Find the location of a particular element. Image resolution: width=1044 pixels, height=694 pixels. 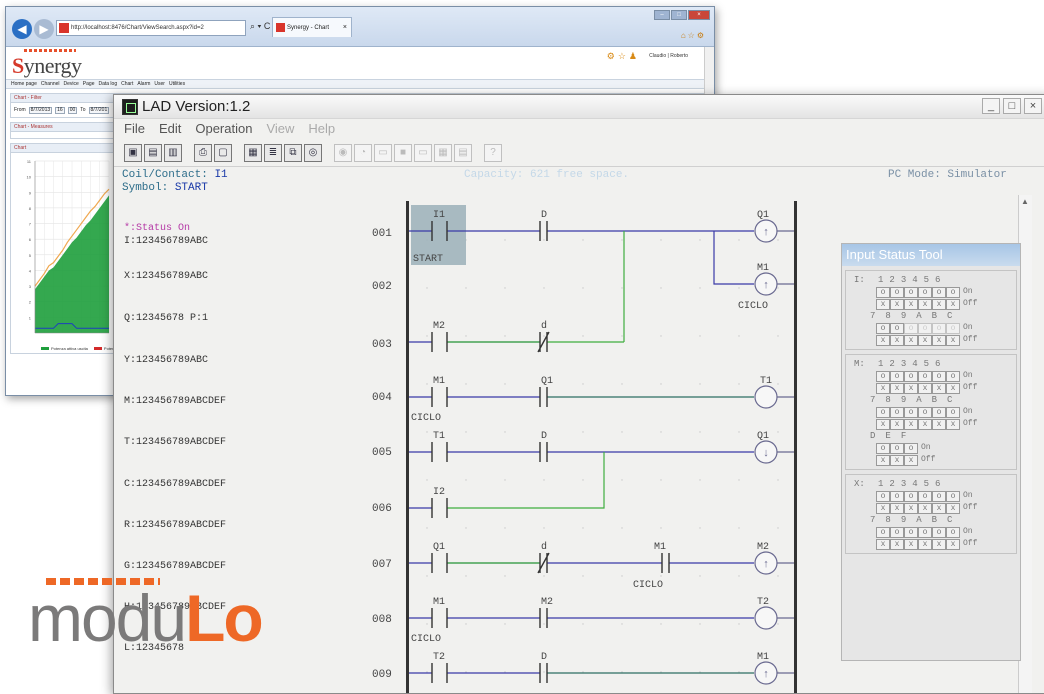

menu-home: Home page is located at coordinates (24, 84).